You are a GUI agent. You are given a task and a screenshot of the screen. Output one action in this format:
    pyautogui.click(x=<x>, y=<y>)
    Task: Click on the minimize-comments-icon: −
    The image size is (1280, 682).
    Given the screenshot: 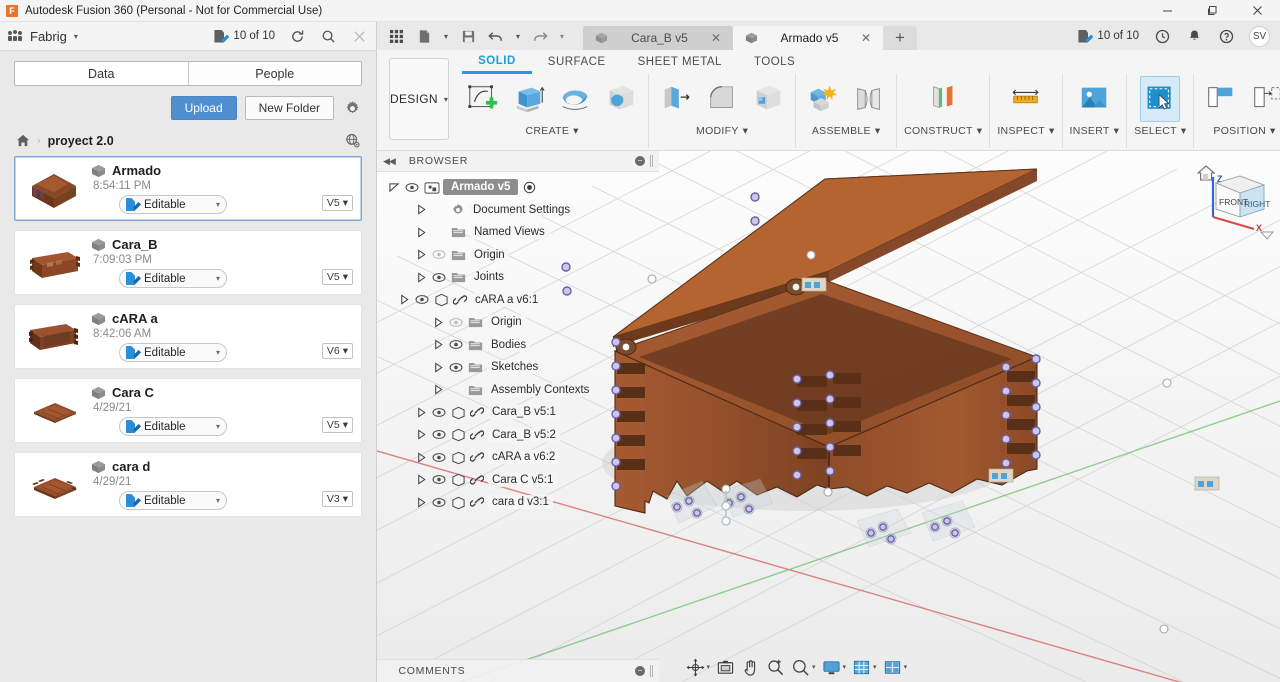 What is the action you would take?
    pyautogui.click(x=640, y=671)
    